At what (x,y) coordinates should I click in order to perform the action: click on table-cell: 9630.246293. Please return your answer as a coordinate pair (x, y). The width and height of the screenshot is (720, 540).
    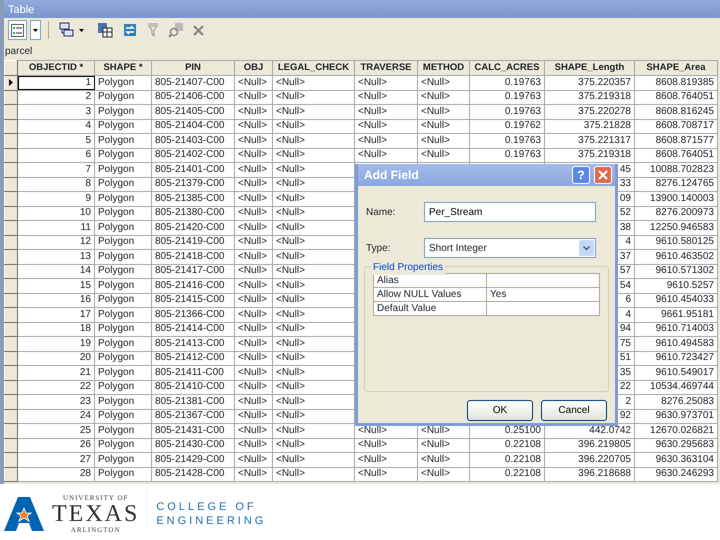
    Looking at the image, I should click on (676, 474).